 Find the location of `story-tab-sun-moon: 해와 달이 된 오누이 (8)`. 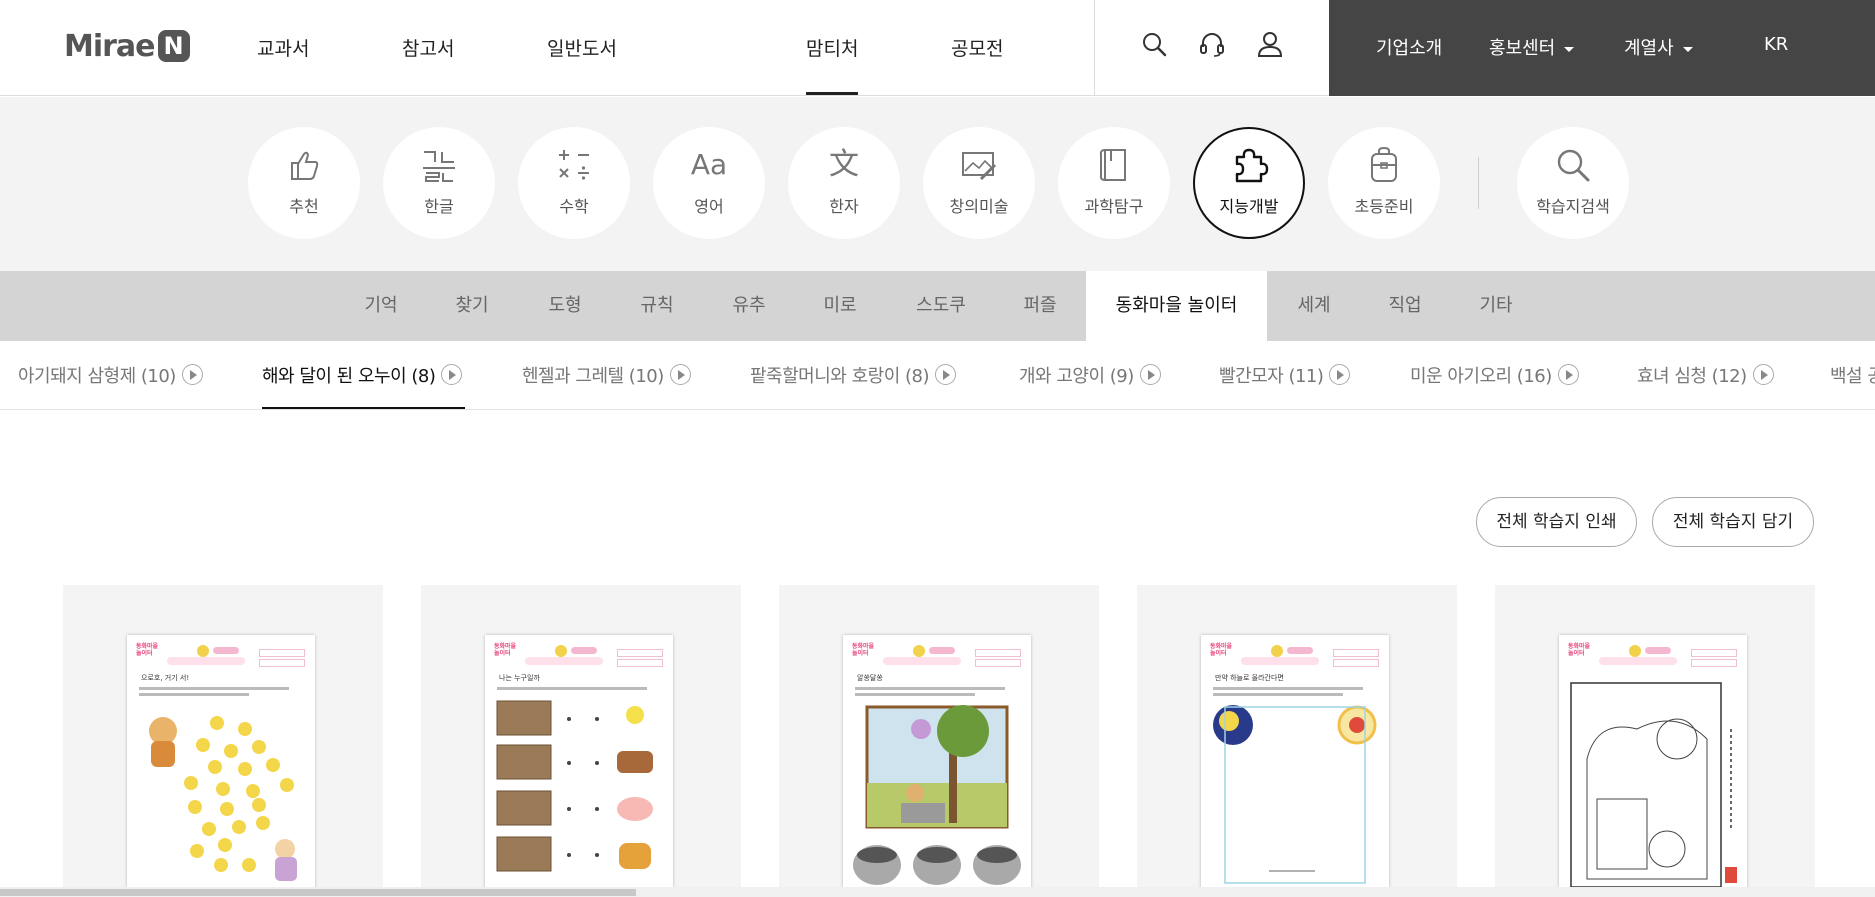

story-tab-sun-moon: 해와 달이 된 오누이 (8) is located at coordinates (362, 375).